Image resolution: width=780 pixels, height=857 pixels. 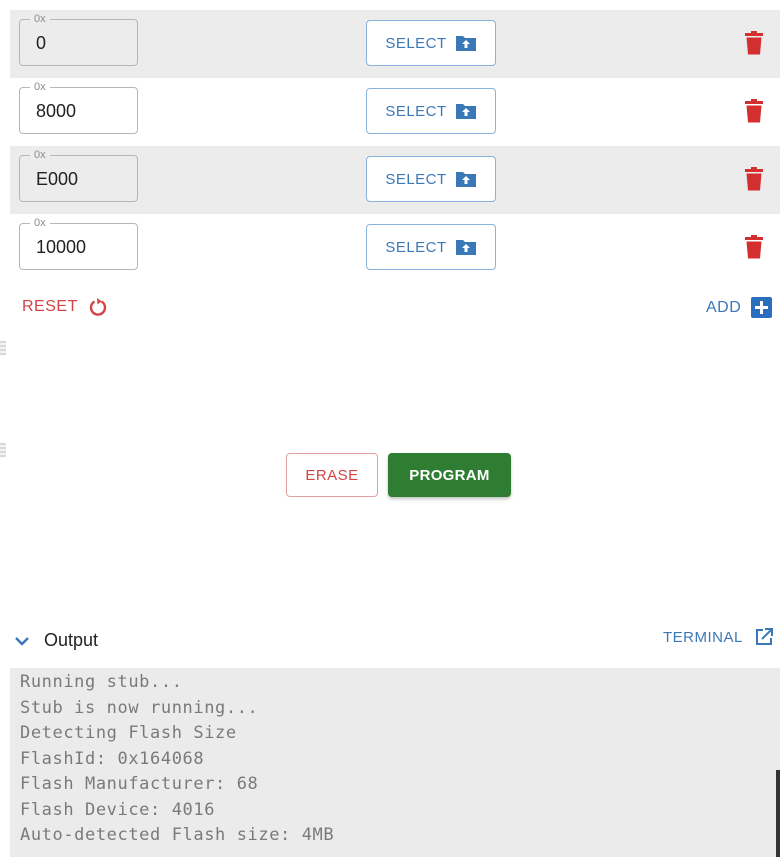 What do you see at coordinates (57, 179) in the screenshot?
I see `address-value: E000` at bounding box center [57, 179].